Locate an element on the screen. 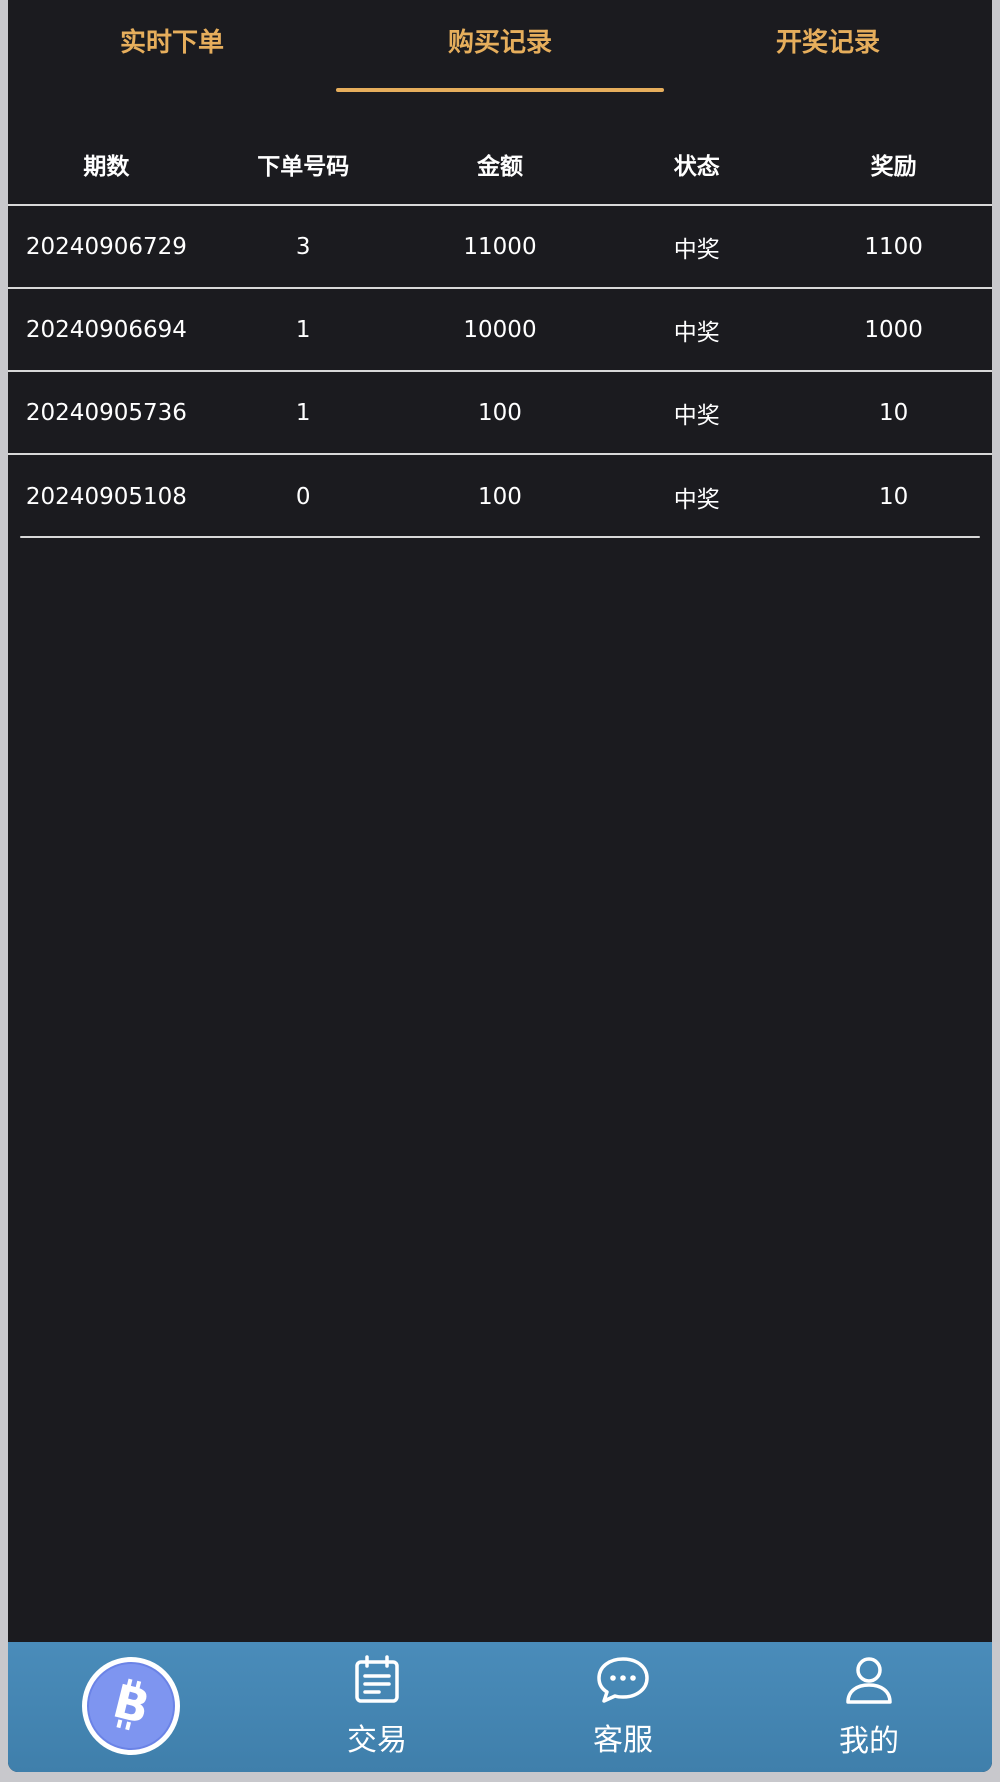 This screenshot has width=1000, height=1782. tab-draw-records: 开奖记录 is located at coordinates (828, 40).